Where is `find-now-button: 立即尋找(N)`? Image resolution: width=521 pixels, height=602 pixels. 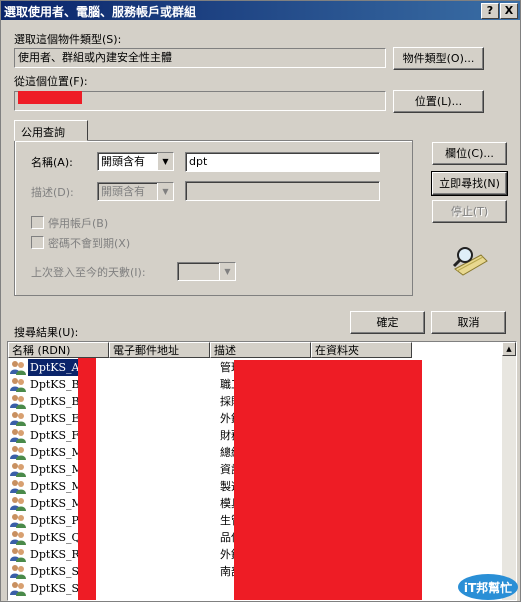 find-now-button: 立即尋找(N) is located at coordinates (469, 183).